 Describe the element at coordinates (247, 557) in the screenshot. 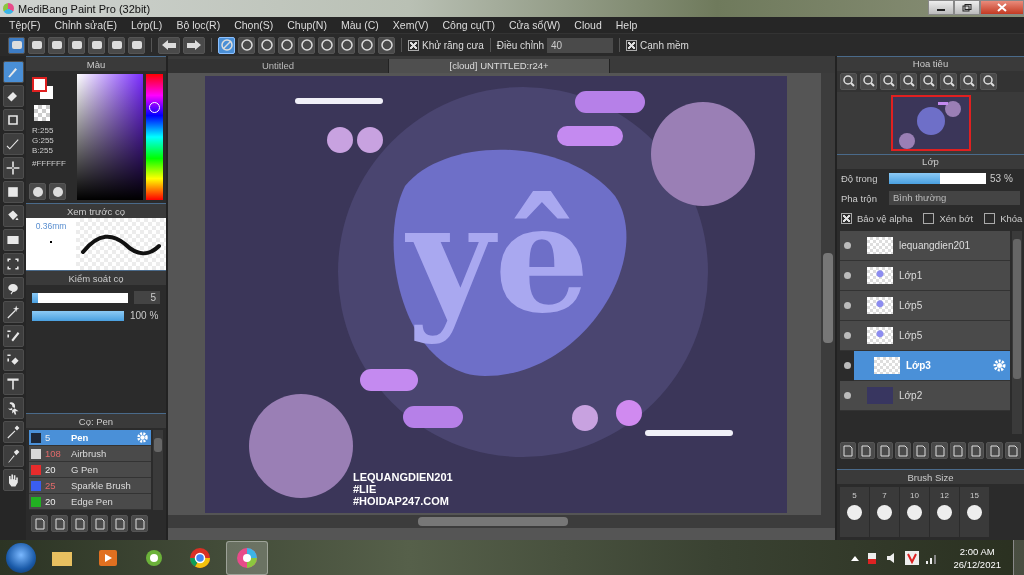

I see `taskbar-button` at that location.